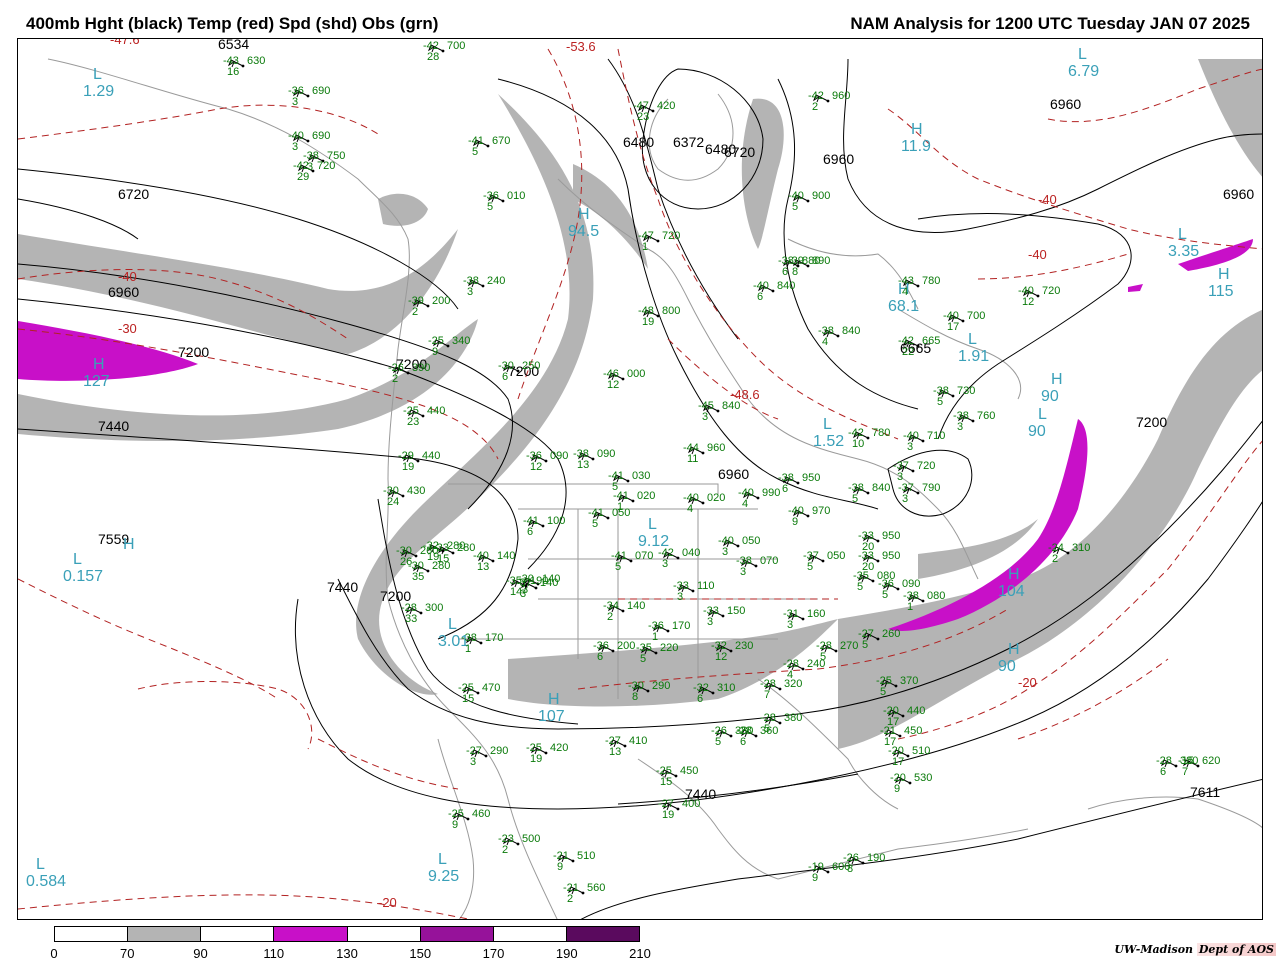  I want to click on obs-height: 380, so click(793, 718).